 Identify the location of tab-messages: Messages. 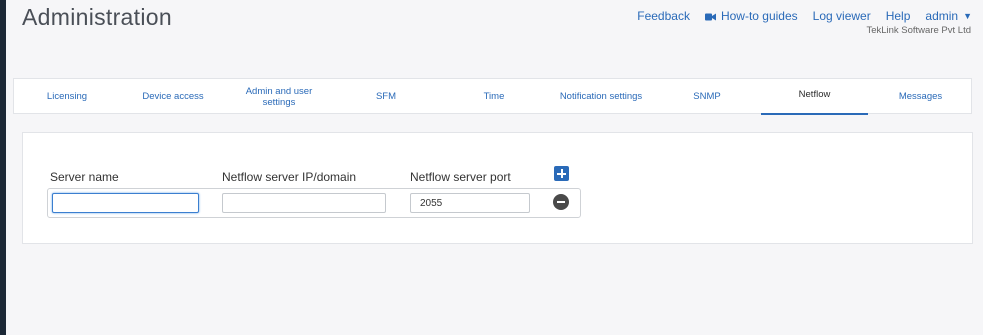
(920, 96).